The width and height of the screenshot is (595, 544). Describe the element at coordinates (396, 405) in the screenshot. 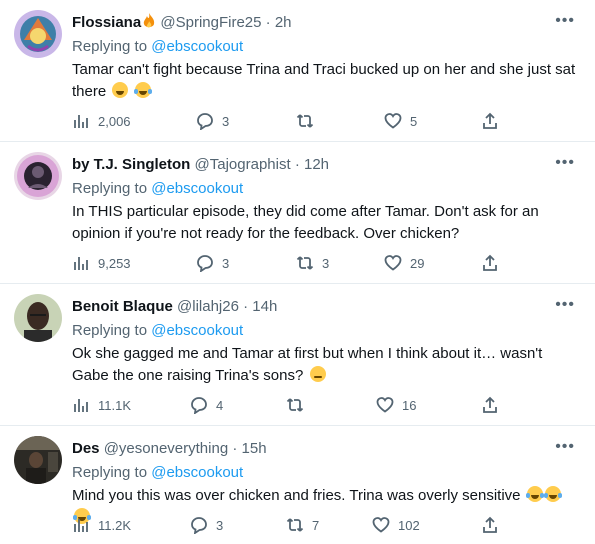

I see `like-button: 16` at that location.